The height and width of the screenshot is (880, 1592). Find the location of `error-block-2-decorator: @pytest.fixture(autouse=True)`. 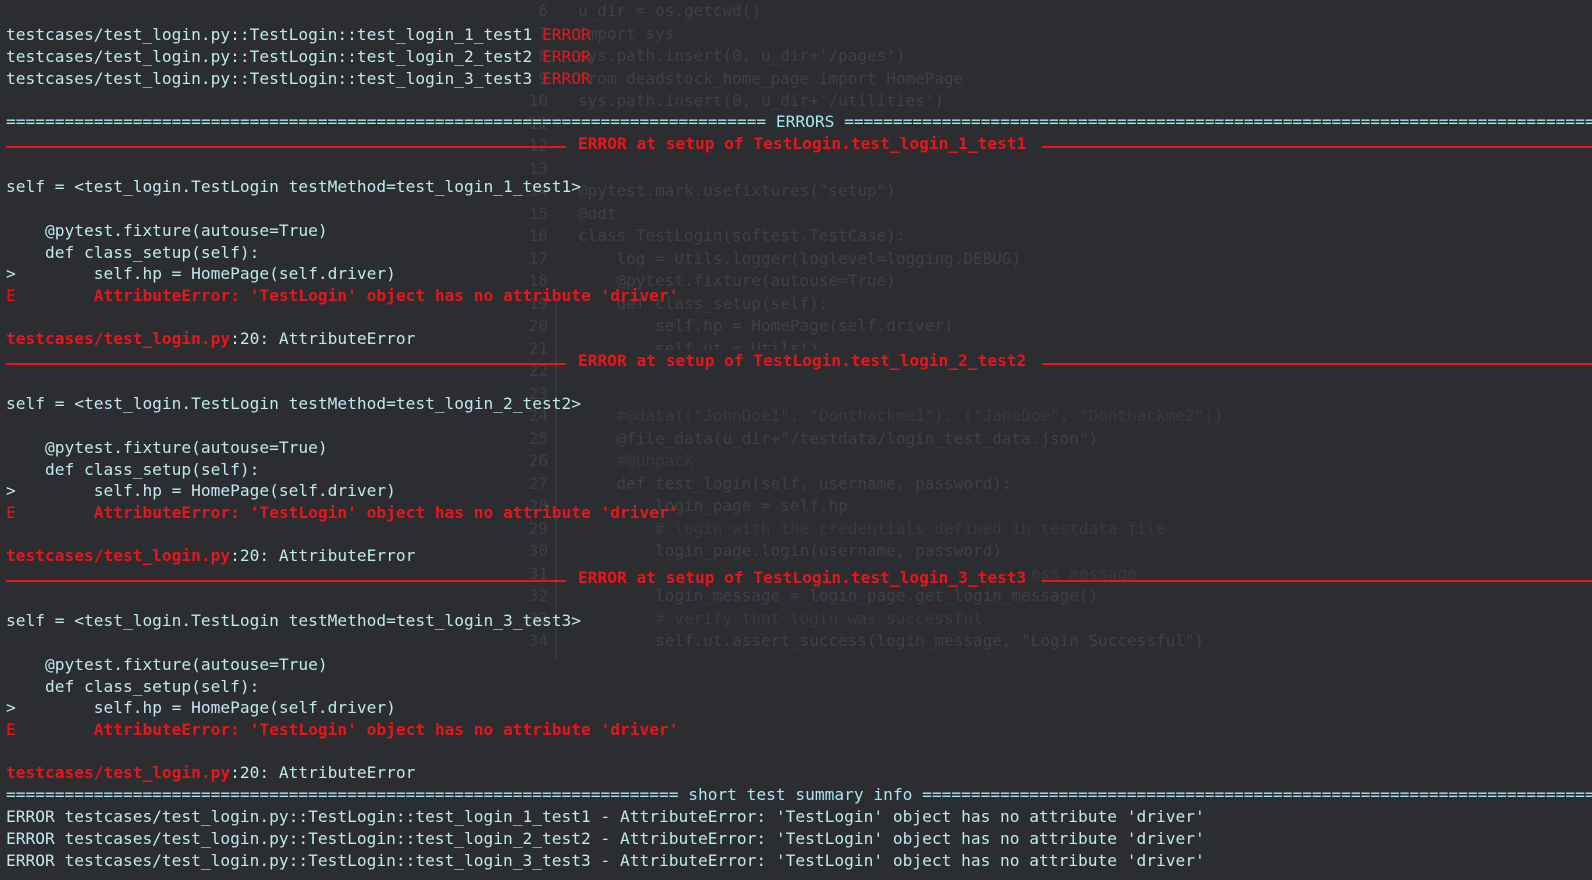

error-block-2-decorator: @pytest.fixture(autouse=True) is located at coordinates (167, 447).